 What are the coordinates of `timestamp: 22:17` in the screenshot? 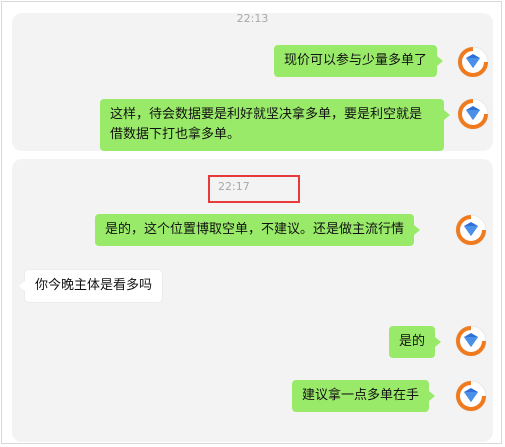 It's located at (234, 186).